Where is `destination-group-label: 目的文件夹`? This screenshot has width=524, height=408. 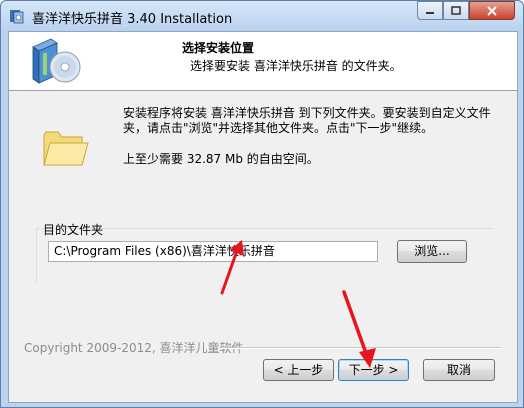 destination-group-label: 目的文件夹 is located at coordinates (73, 230).